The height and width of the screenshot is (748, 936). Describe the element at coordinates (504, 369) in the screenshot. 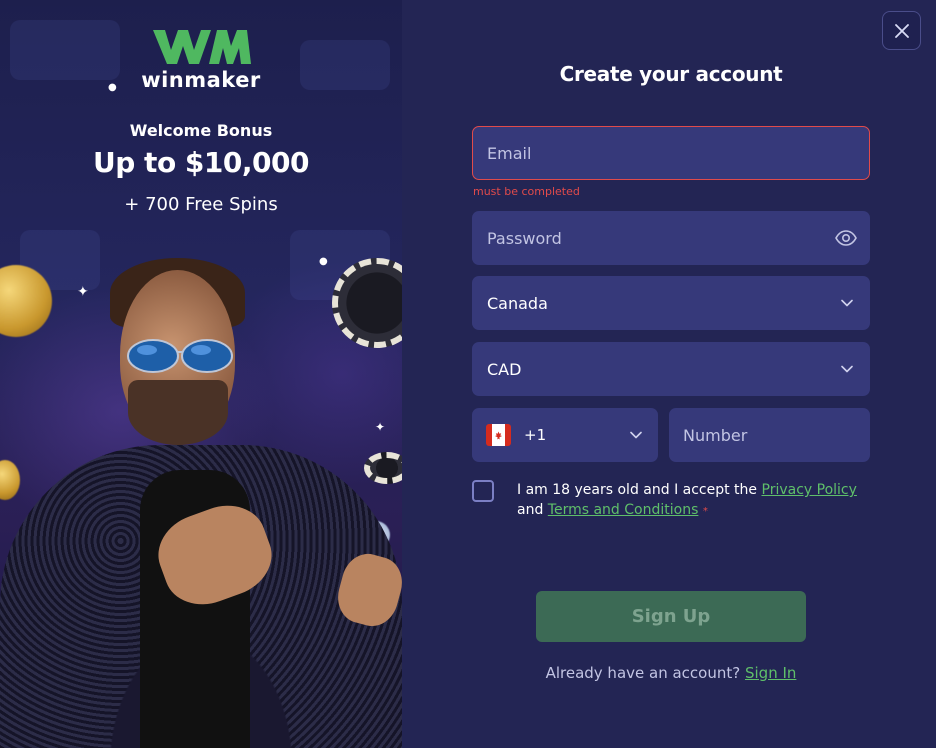

I see `currency-value: CAD` at that location.